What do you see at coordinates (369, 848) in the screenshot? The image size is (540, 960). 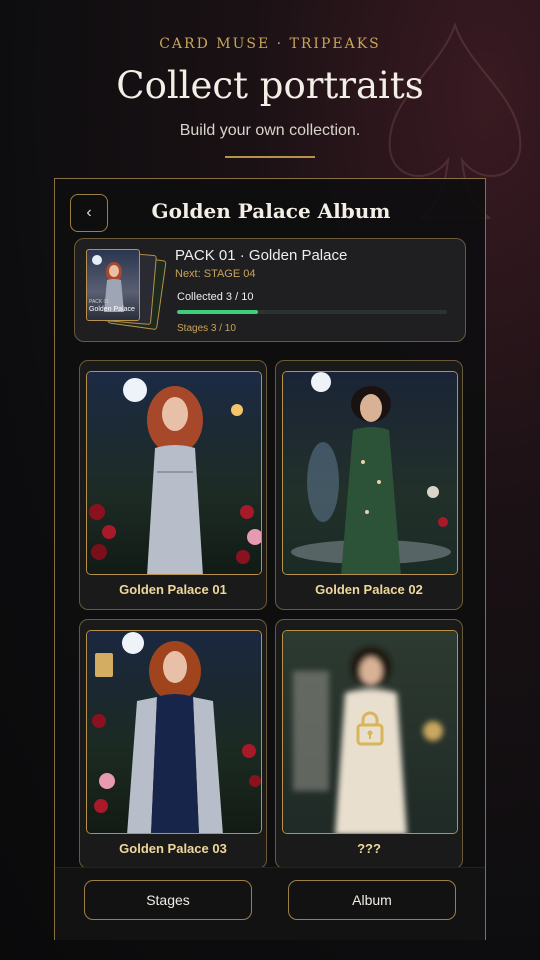 I see `card-label: ???` at bounding box center [369, 848].